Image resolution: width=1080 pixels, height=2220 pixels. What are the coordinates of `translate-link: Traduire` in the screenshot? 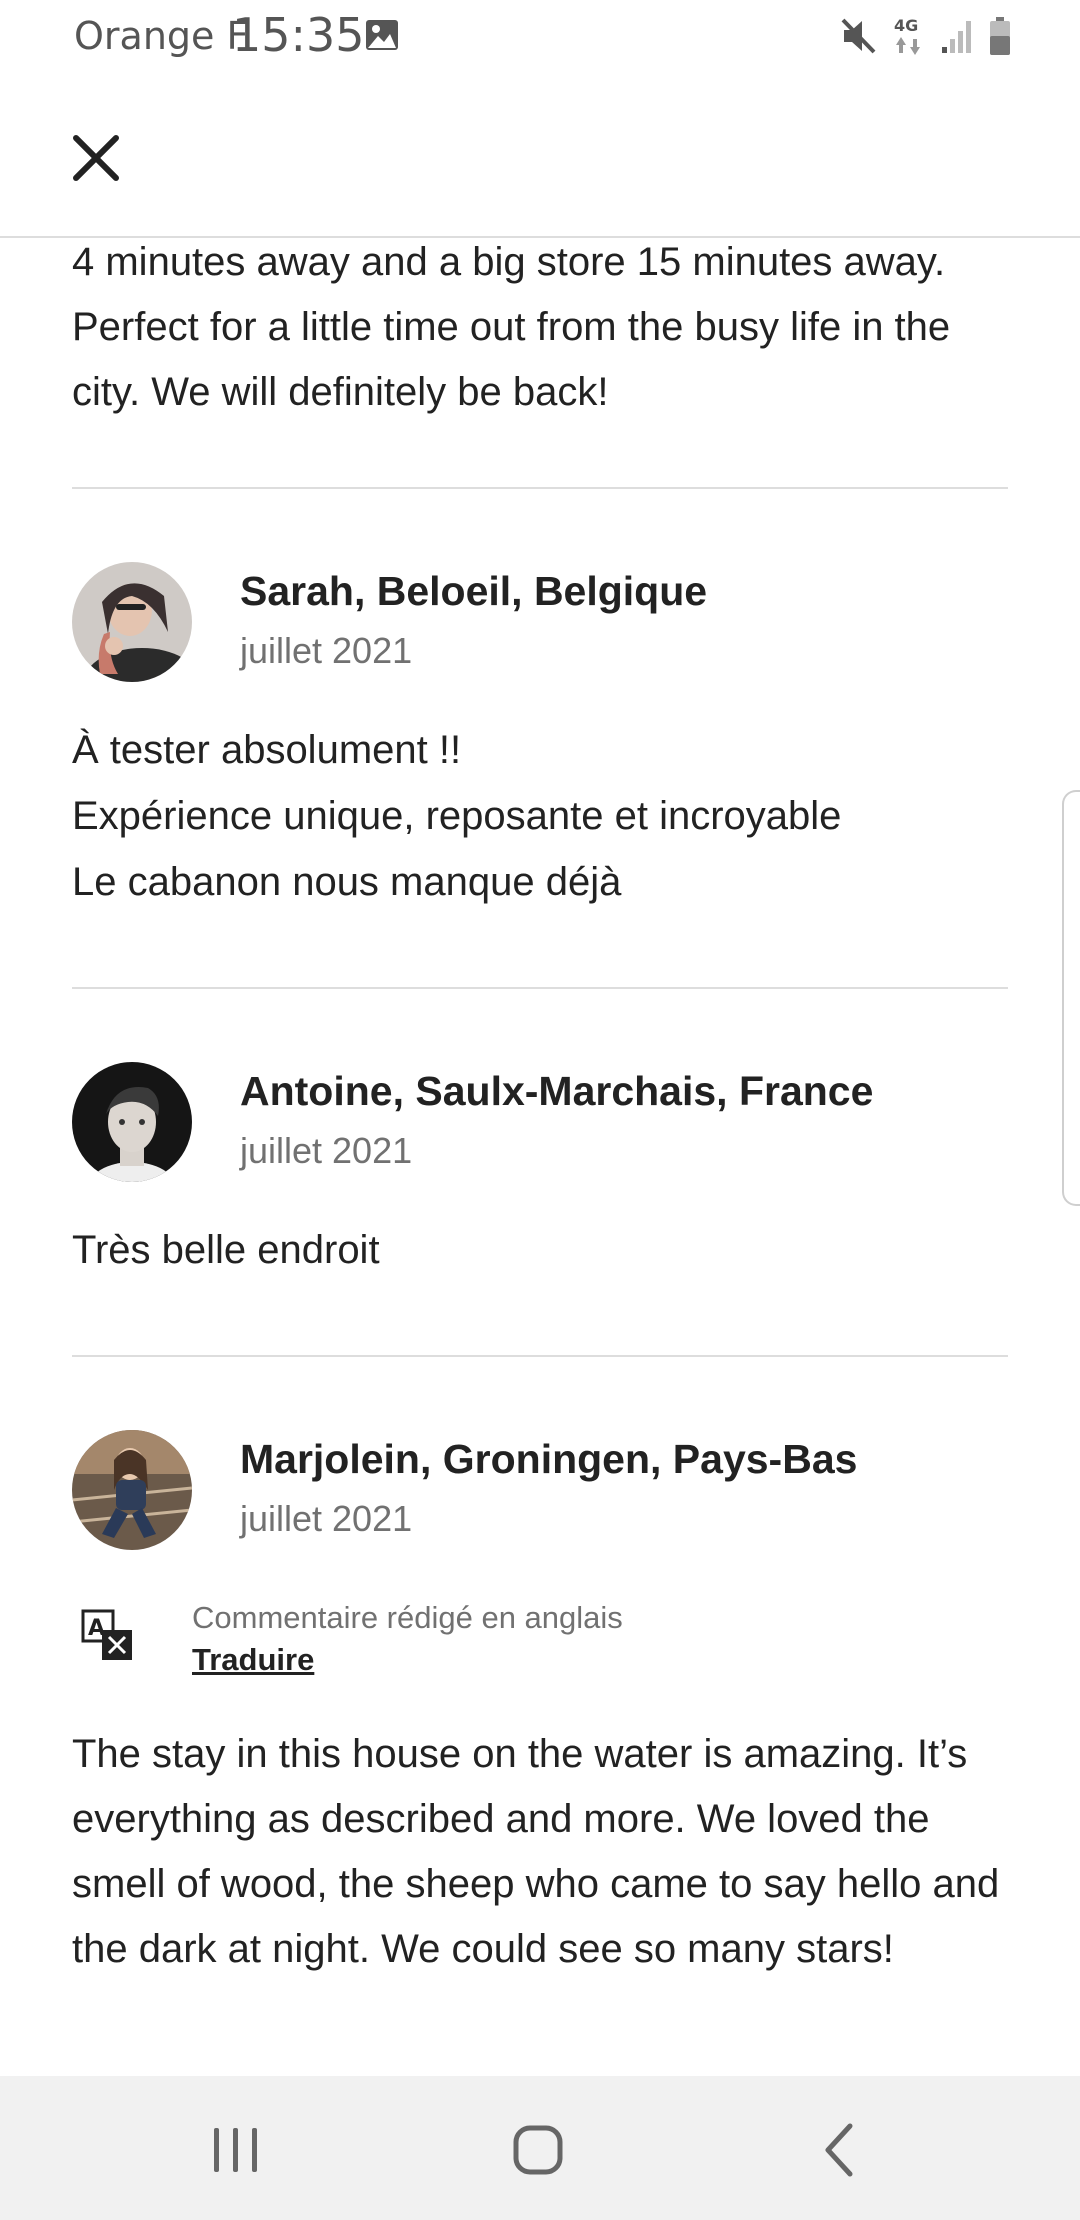 It's located at (253, 1660).